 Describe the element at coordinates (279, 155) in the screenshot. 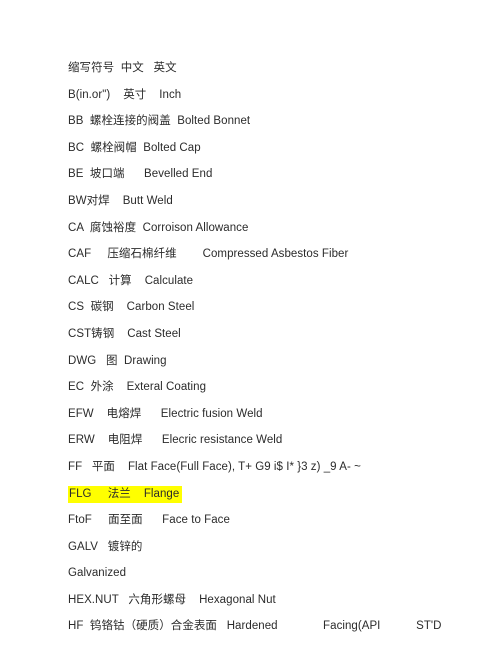

I see `glossary-entry-row: BC 螺栓阀帽 Bolted Cap` at that location.